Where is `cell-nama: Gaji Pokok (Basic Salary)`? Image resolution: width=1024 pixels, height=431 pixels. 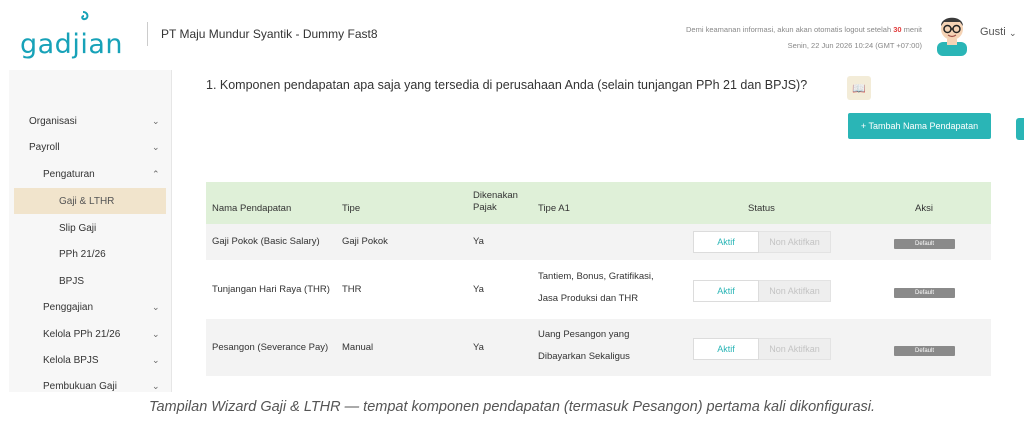 cell-nama: Gaji Pokok (Basic Salary) is located at coordinates (266, 241).